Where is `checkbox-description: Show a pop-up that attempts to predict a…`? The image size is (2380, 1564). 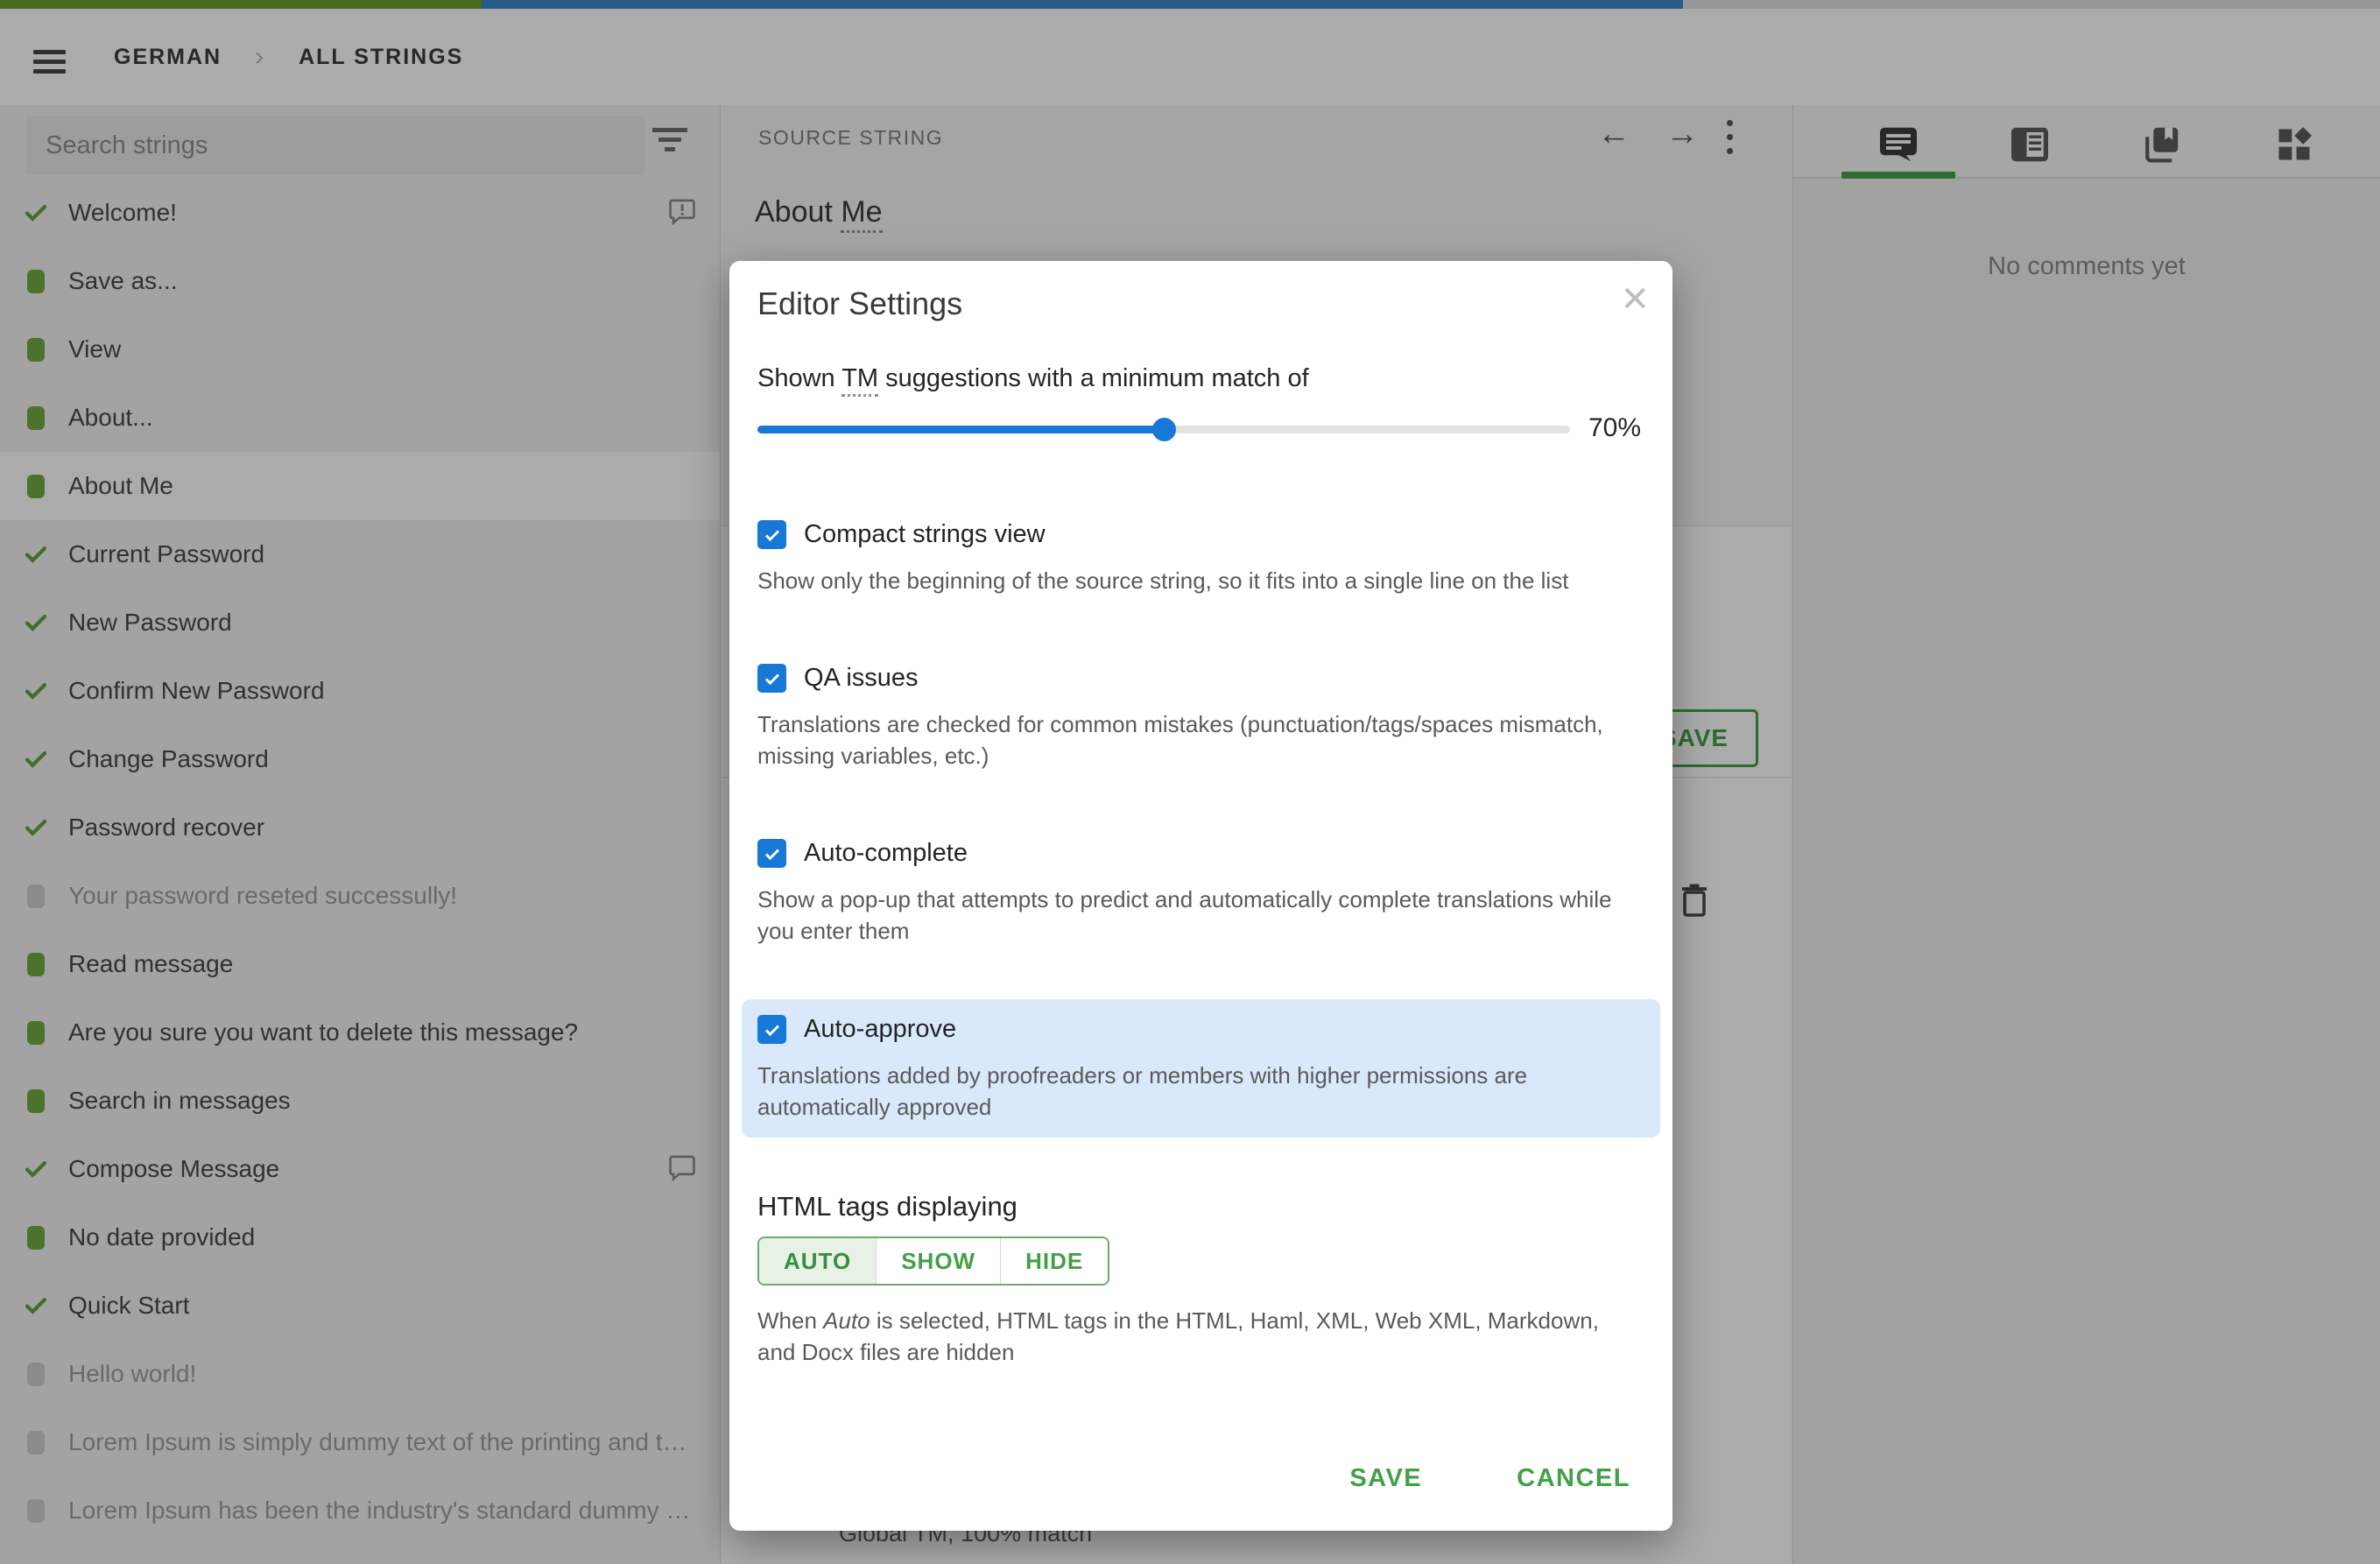 checkbox-description: Show a pop-up that attempts to predict a… is located at coordinates (1184, 915).